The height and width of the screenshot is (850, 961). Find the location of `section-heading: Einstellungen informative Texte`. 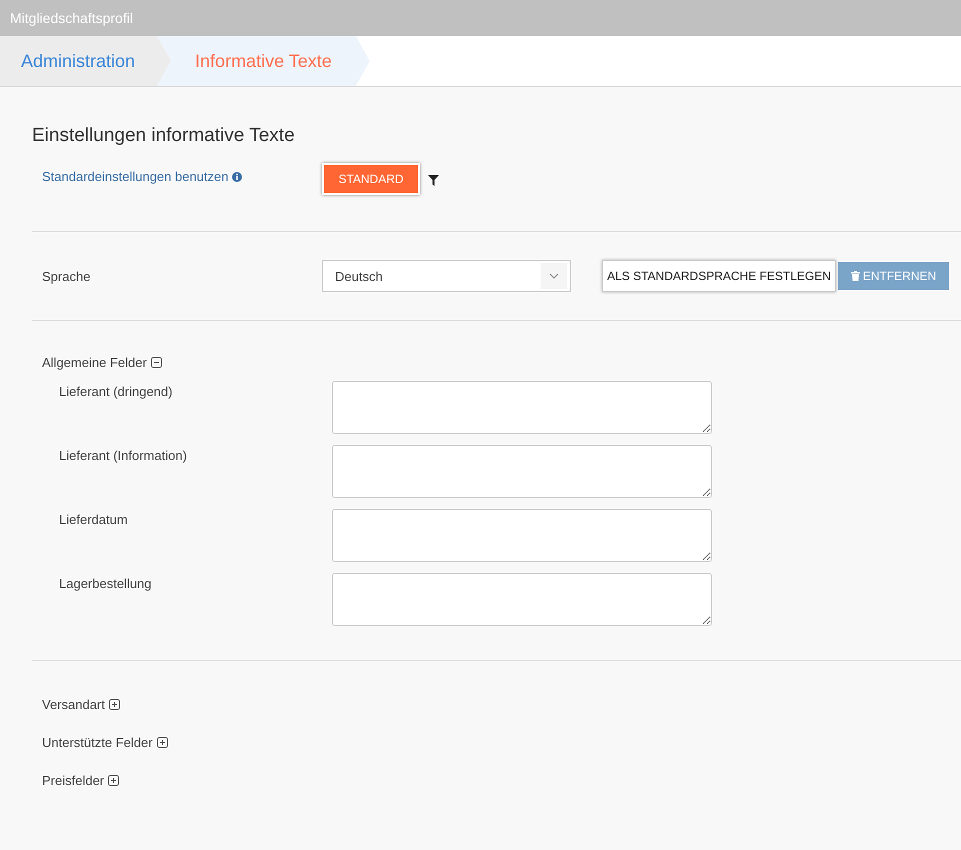

section-heading: Einstellungen informative Texte is located at coordinates (164, 135).